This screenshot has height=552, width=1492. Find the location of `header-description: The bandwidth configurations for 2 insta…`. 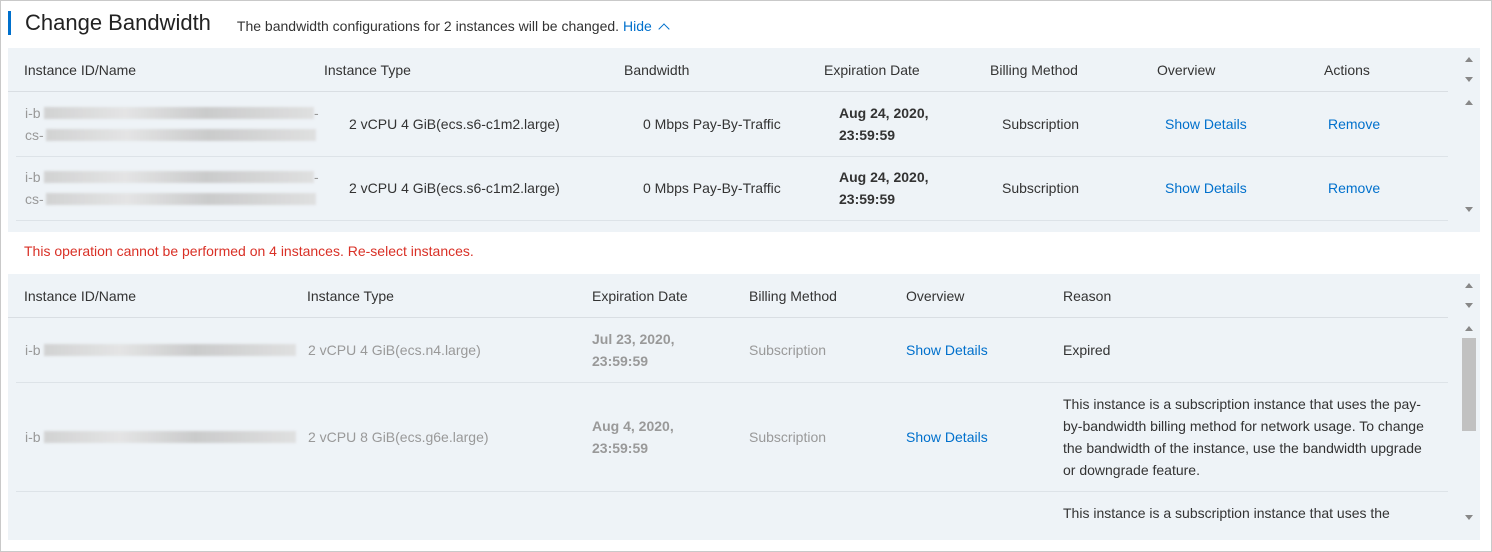

header-description: The bandwidth configurations for 2 insta… is located at coordinates (428, 26).